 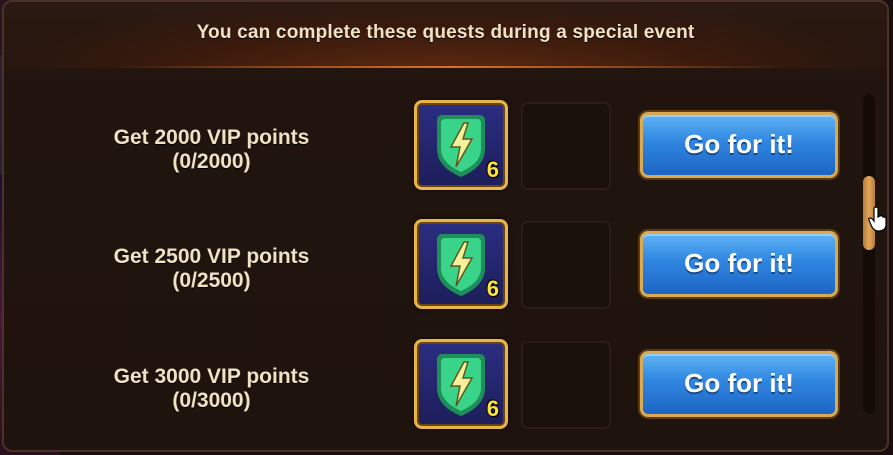 What do you see at coordinates (211, 137) in the screenshot?
I see `quest-title: Get 2000 VIP points` at bounding box center [211, 137].